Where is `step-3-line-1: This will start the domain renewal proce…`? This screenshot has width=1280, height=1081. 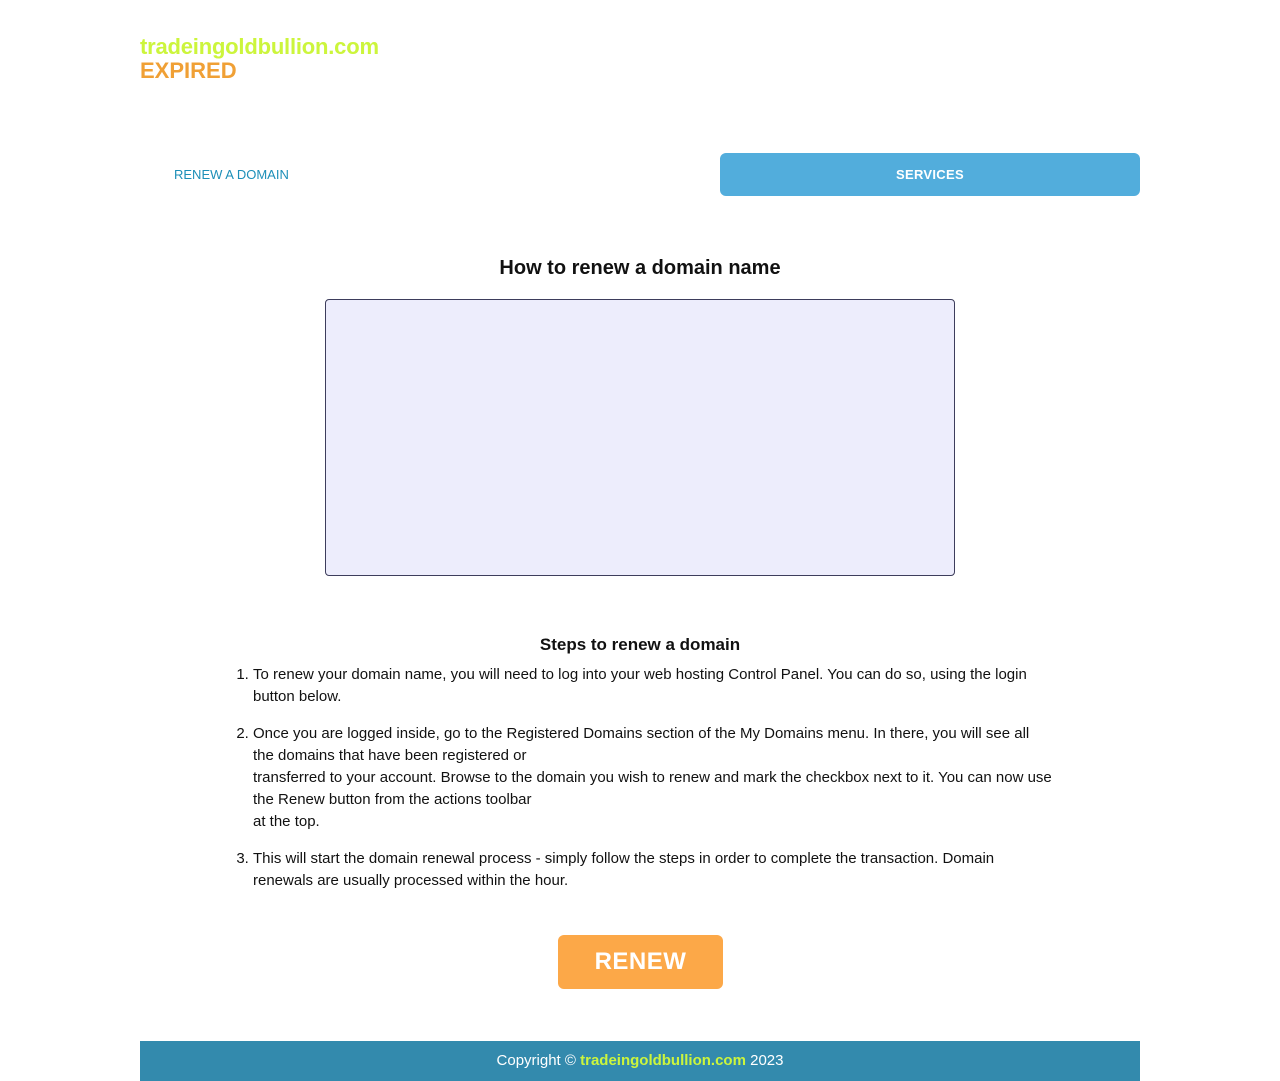
step-3-line-1: This will start the domain renewal proce… is located at coordinates (624, 869).